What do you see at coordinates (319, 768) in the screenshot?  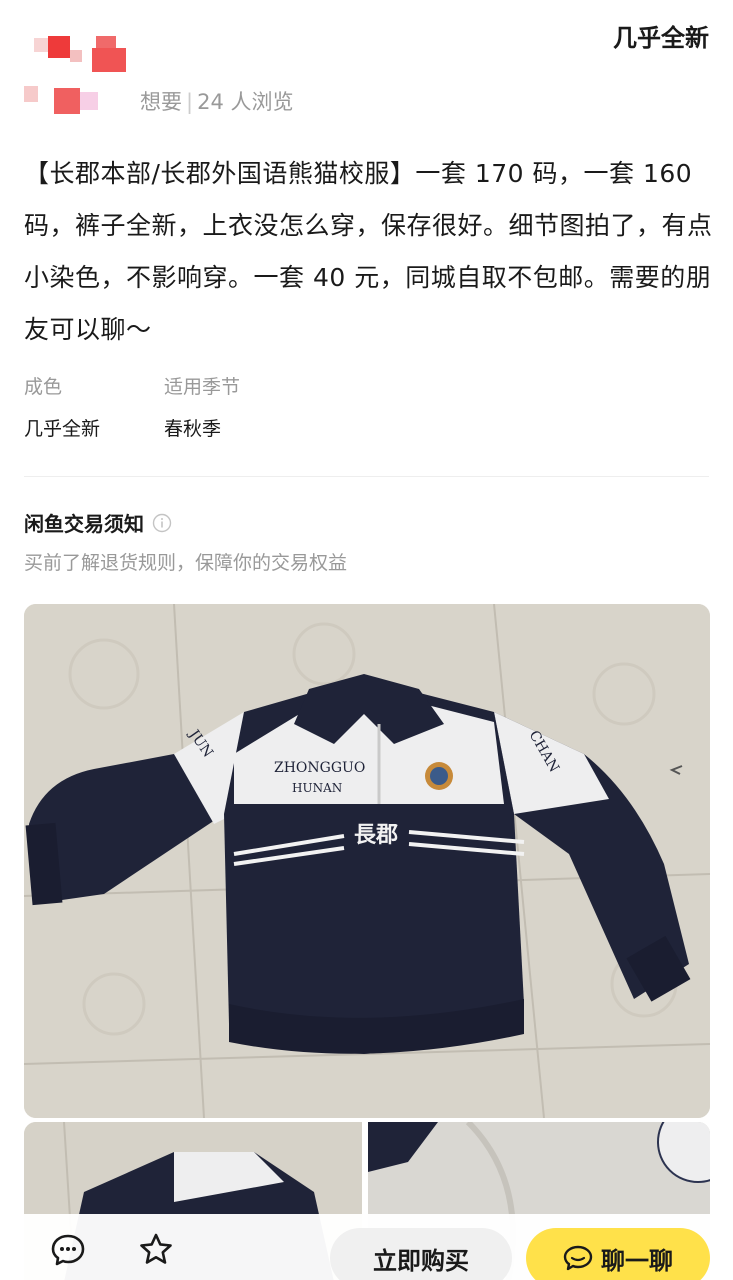 I see `jacket-text-zhongguo: ZHONGGUO` at bounding box center [319, 768].